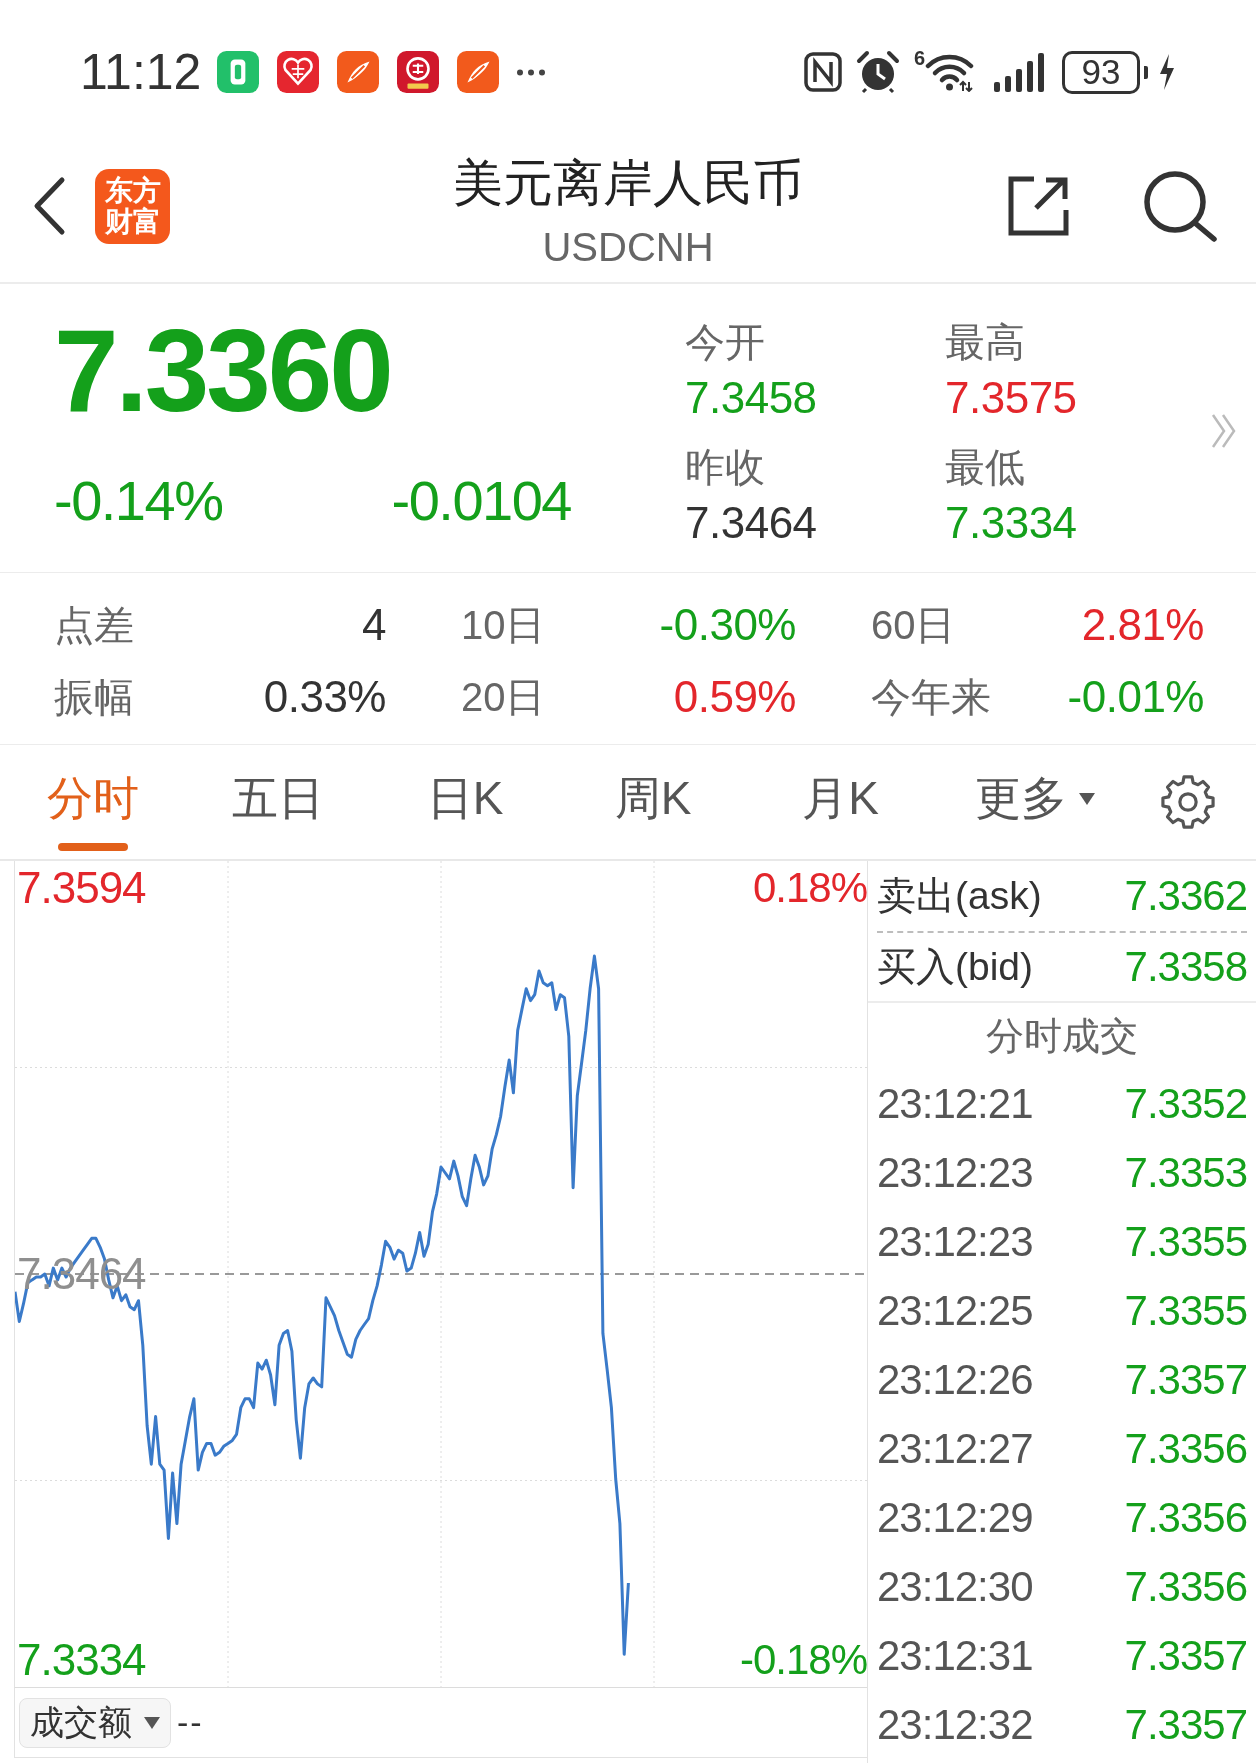 The height and width of the screenshot is (1764, 1256). Describe the element at coordinates (81, 887) in the screenshot. I see `price-axis-label: 7.3594` at that location.